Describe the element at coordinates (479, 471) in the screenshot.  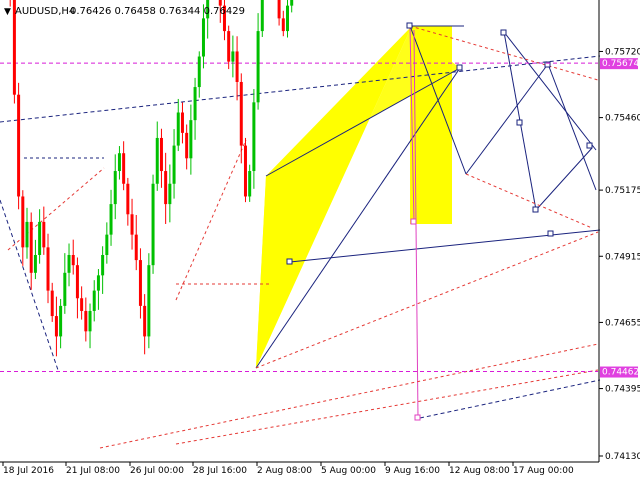
I see `time-tick-label: 12 Aug 08:00` at that location.